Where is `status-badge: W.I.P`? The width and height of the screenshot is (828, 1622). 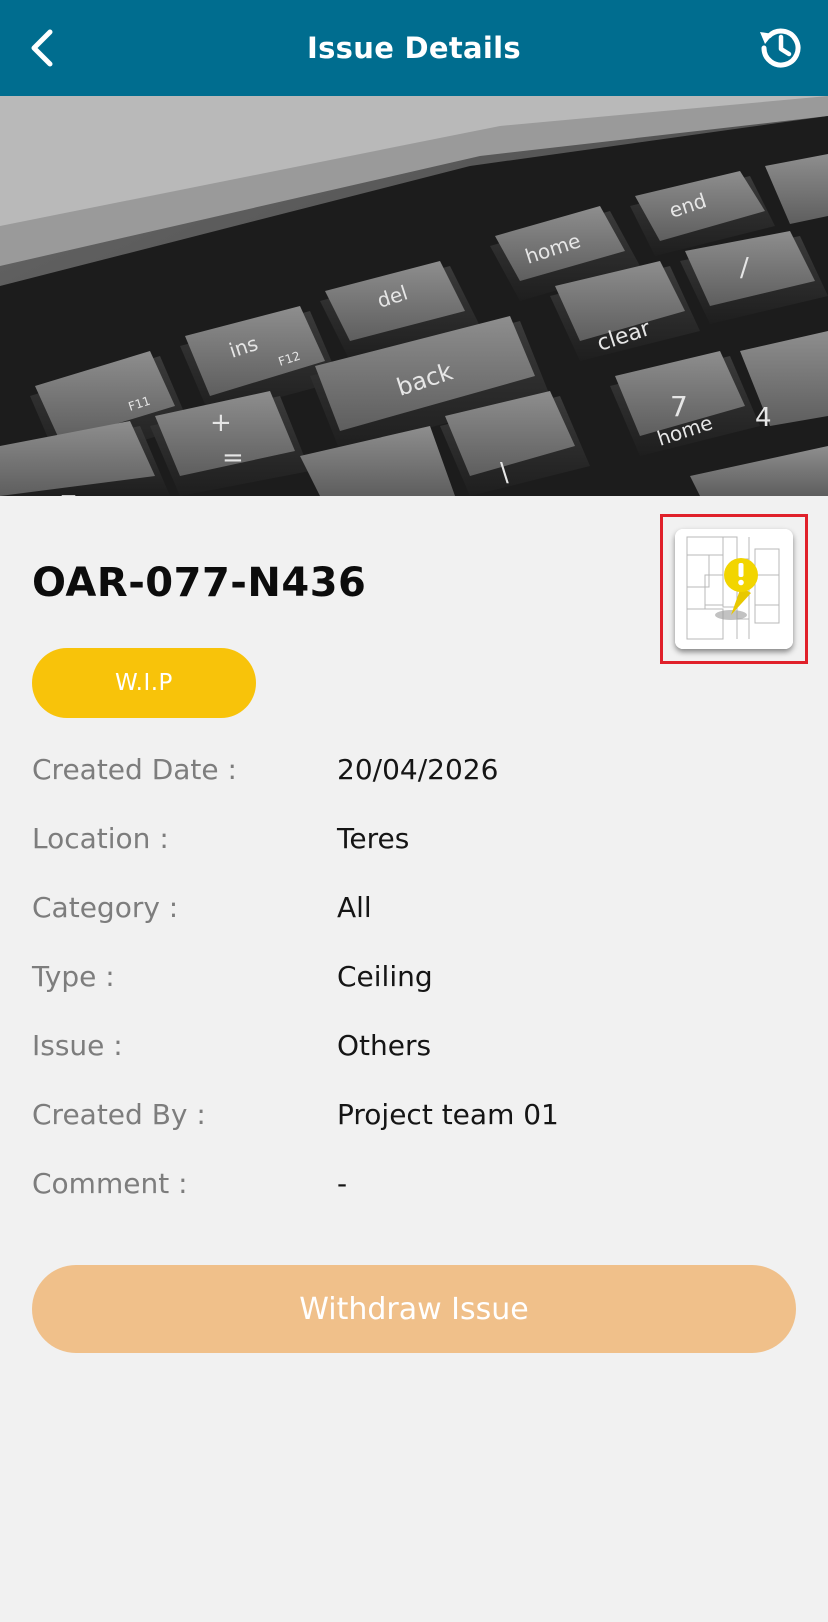 status-badge: W.I.P is located at coordinates (144, 683).